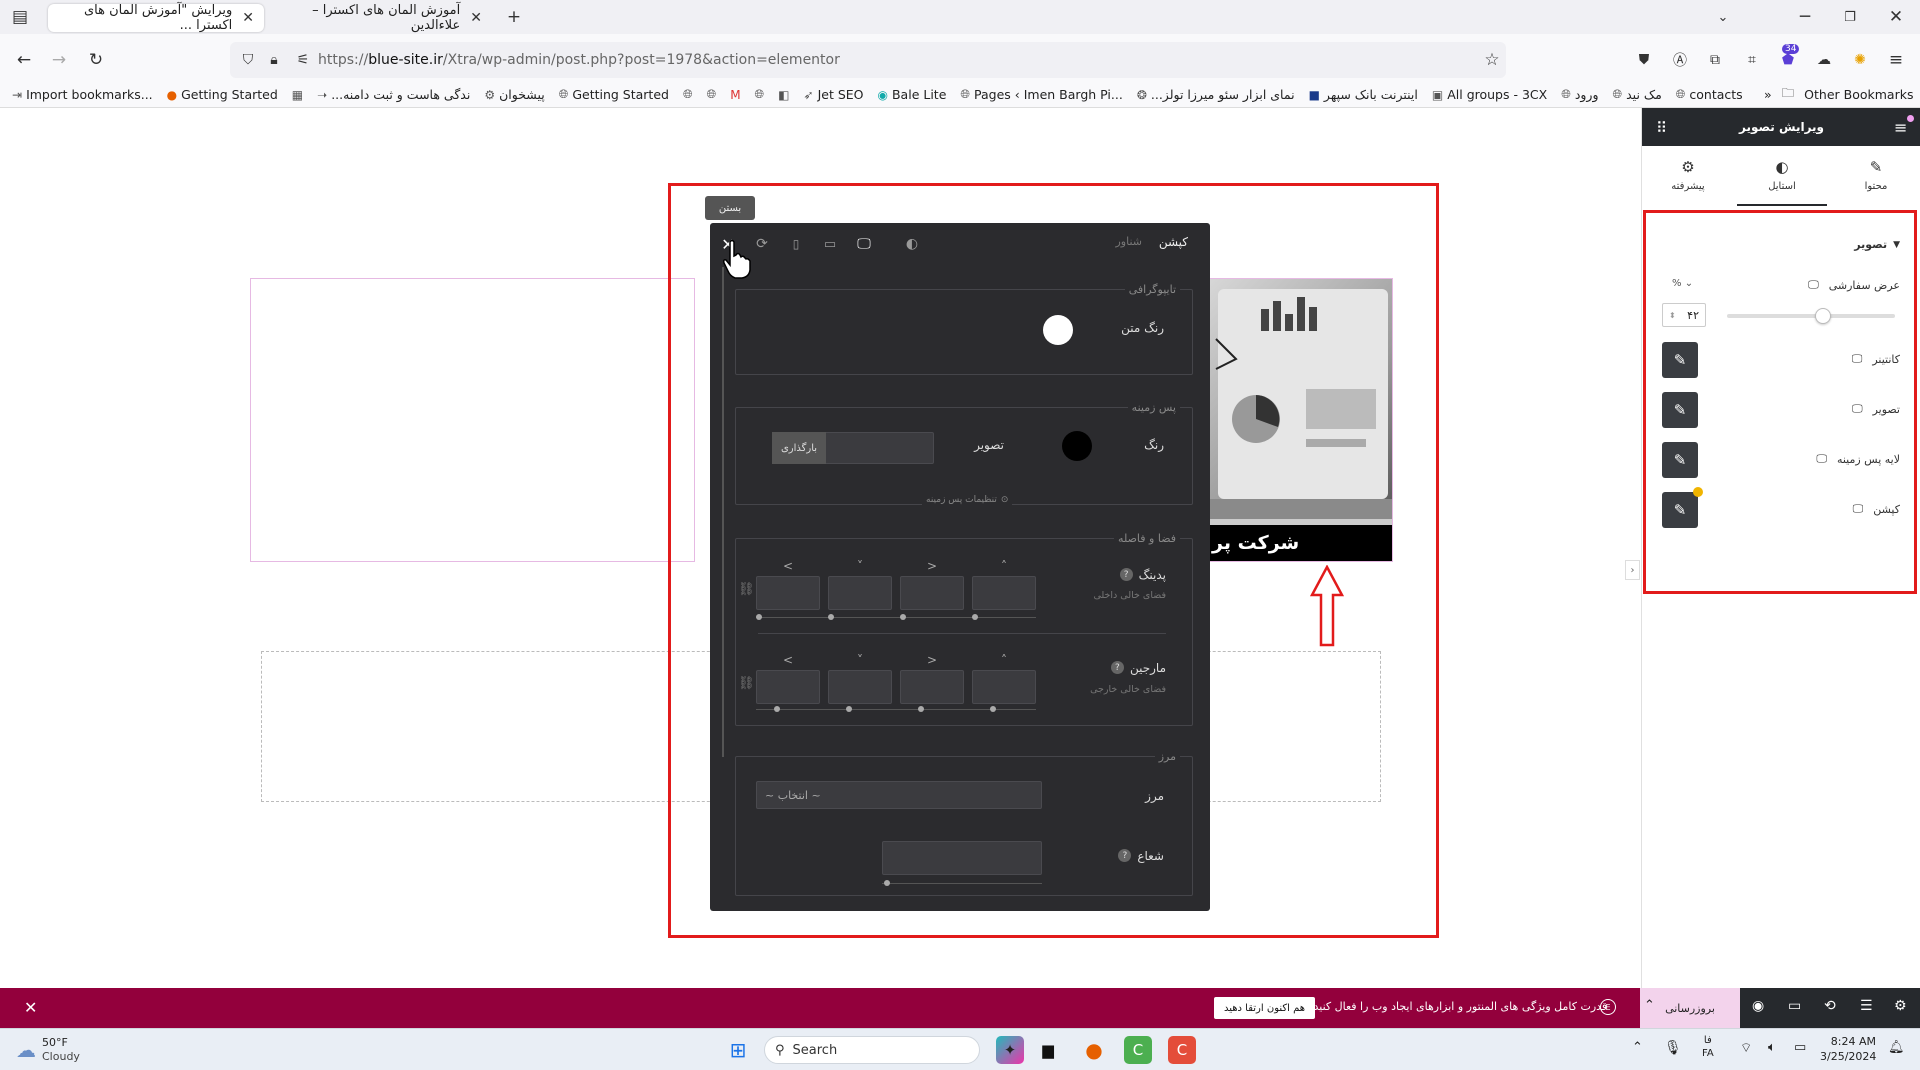 The height and width of the screenshot is (1070, 1920). What do you see at coordinates (30, 1007) in the screenshot?
I see `close-notice-icon: ✕` at bounding box center [30, 1007].